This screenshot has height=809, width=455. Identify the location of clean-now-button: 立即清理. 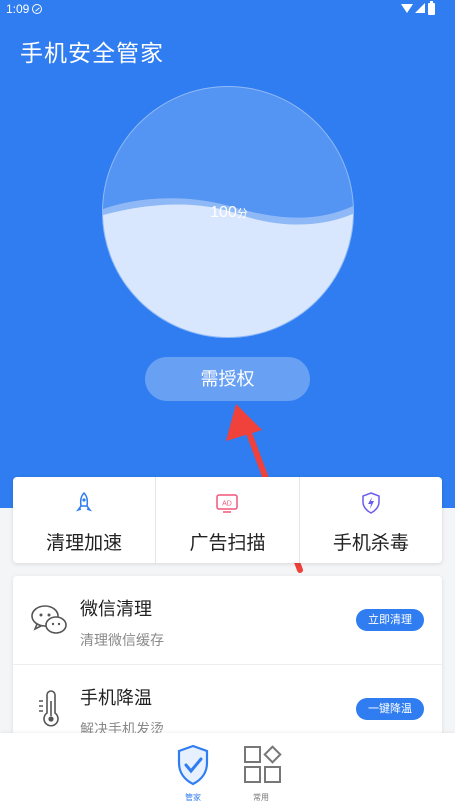
(390, 620).